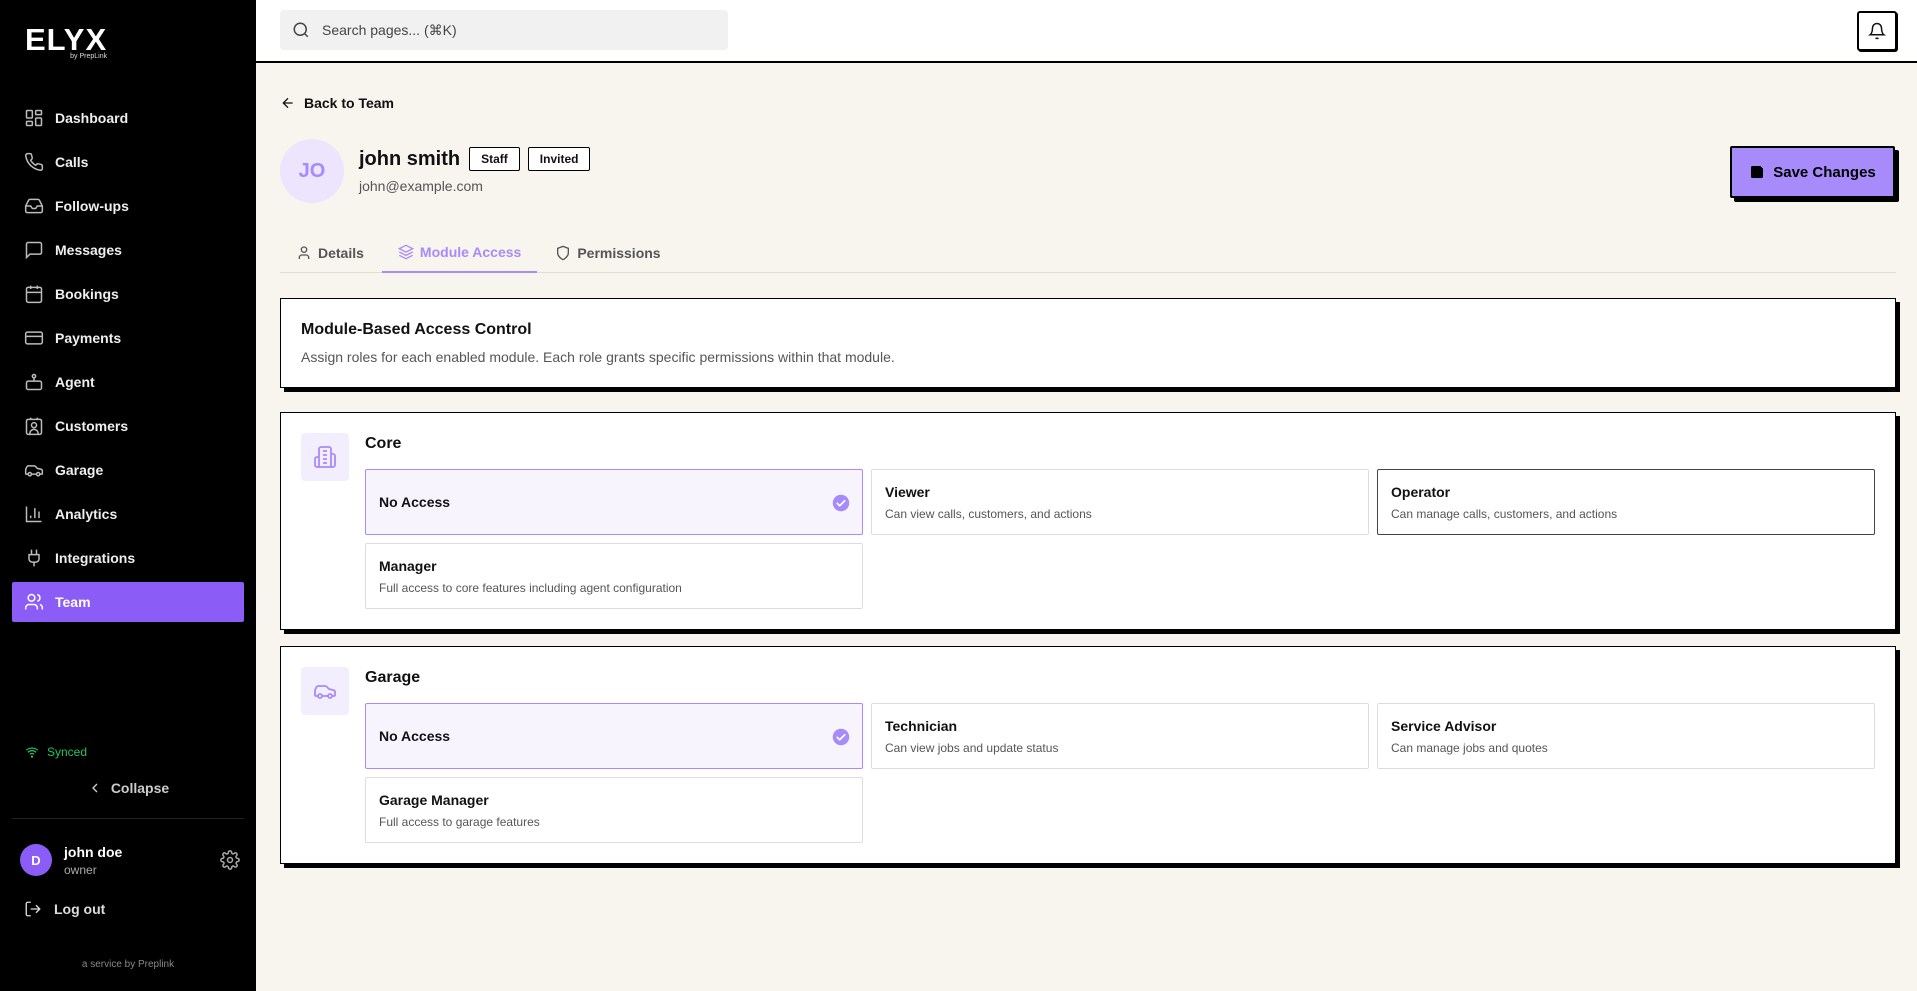 Image resolution: width=1917 pixels, height=991 pixels. Describe the element at coordinates (389, 30) in the screenshot. I see `search-input: Search pages... (⌘K)` at that location.